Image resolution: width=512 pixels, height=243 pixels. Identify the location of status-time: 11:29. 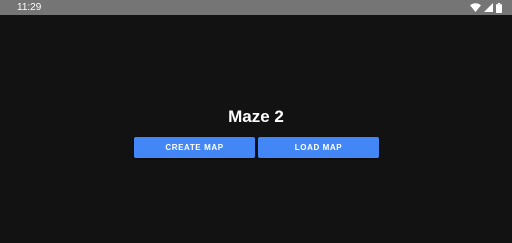
(29, 7).